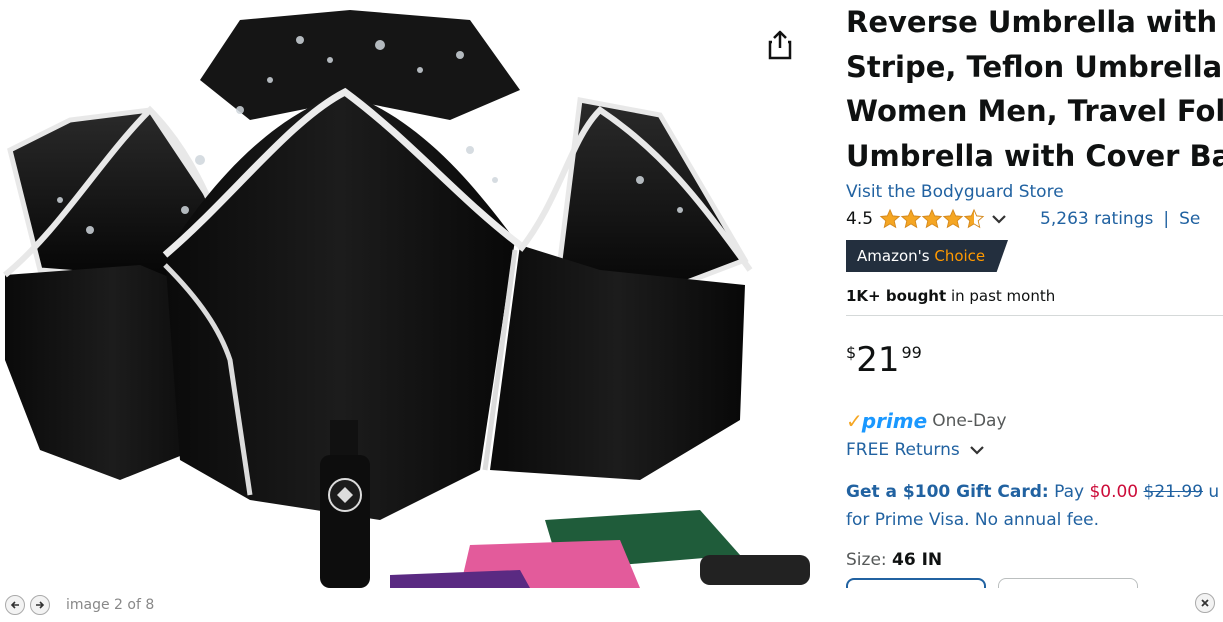 The image size is (1223, 622). What do you see at coordinates (1034, 22) in the screenshot?
I see `product-title-line: Reverse Umbrella with R` at bounding box center [1034, 22].